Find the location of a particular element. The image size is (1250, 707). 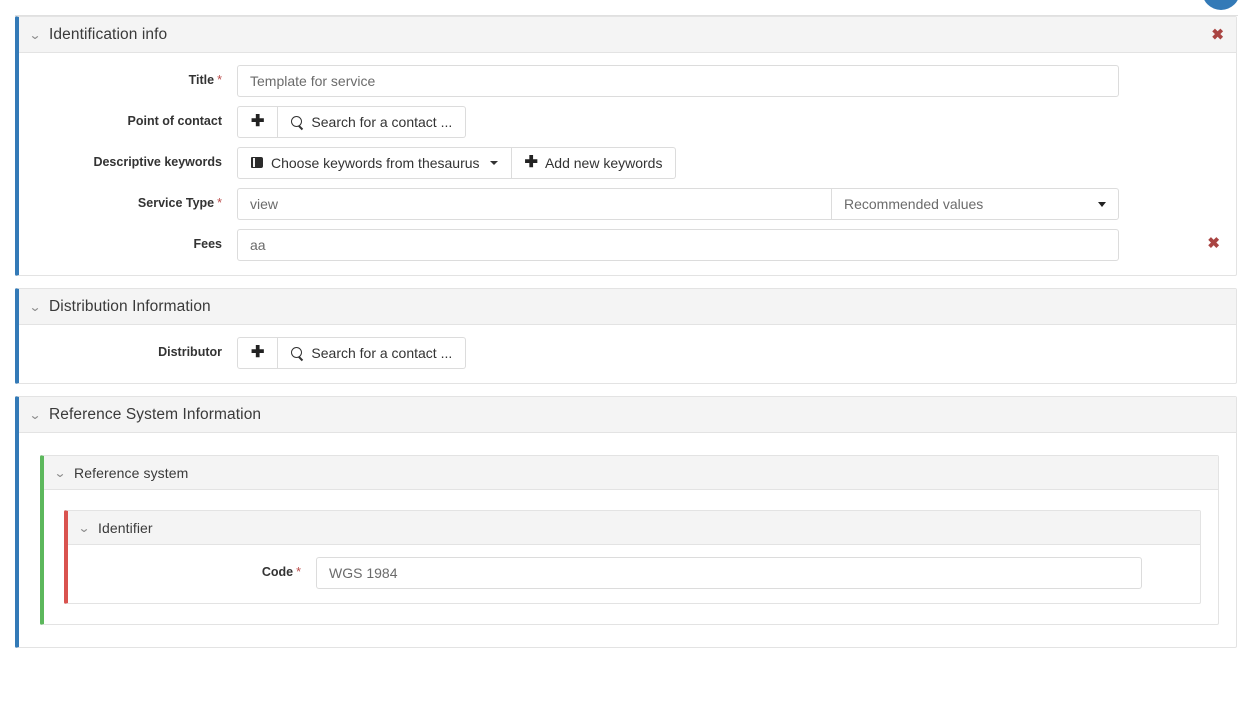

form-row-service-type: Service Type* Recommended values is located at coordinates (627, 204).